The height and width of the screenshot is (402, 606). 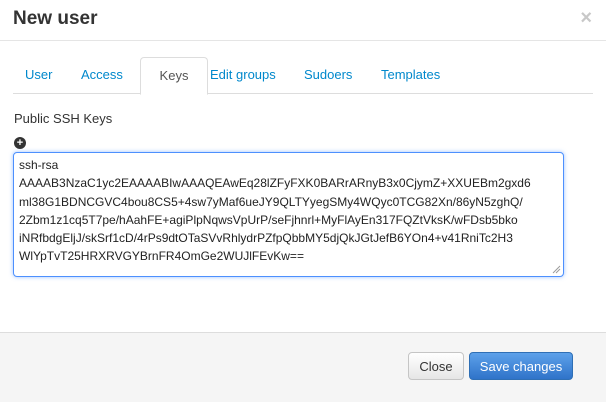 What do you see at coordinates (436, 366) in the screenshot?
I see `close-button: Close` at bounding box center [436, 366].